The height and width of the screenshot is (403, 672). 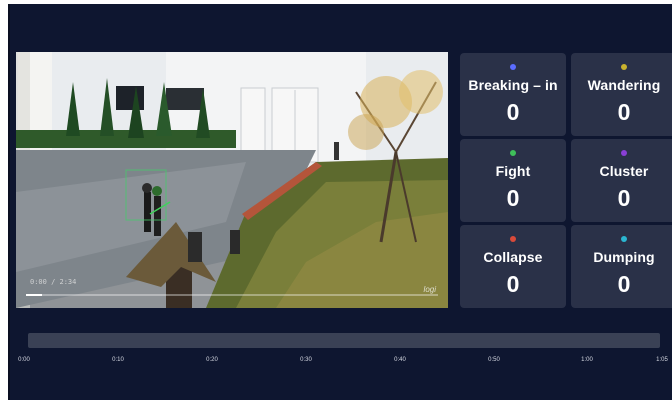 What do you see at coordinates (232, 295) in the screenshot?
I see `video-progress-bar` at bounding box center [232, 295].